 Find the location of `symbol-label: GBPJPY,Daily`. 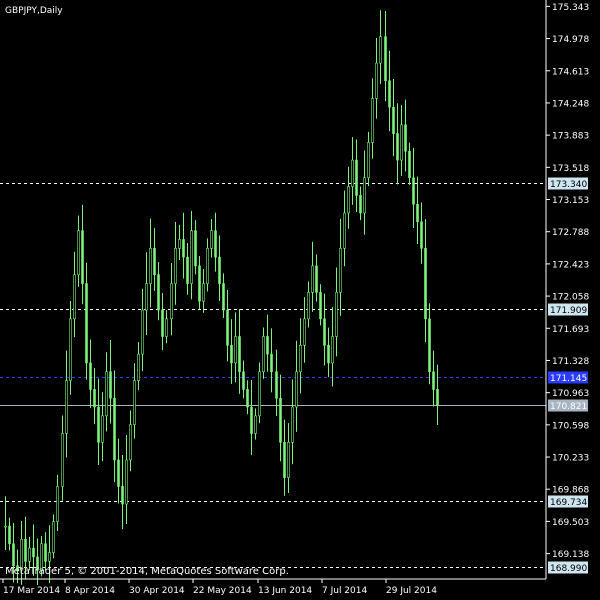

symbol-label: GBPJPY,Daily is located at coordinates (34, 11).